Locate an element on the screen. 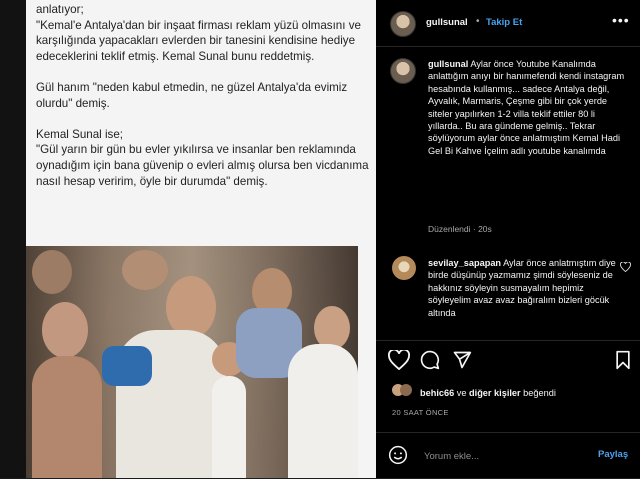 This screenshot has height=479, width=640. post-image-margin is located at coordinates (367, 362).